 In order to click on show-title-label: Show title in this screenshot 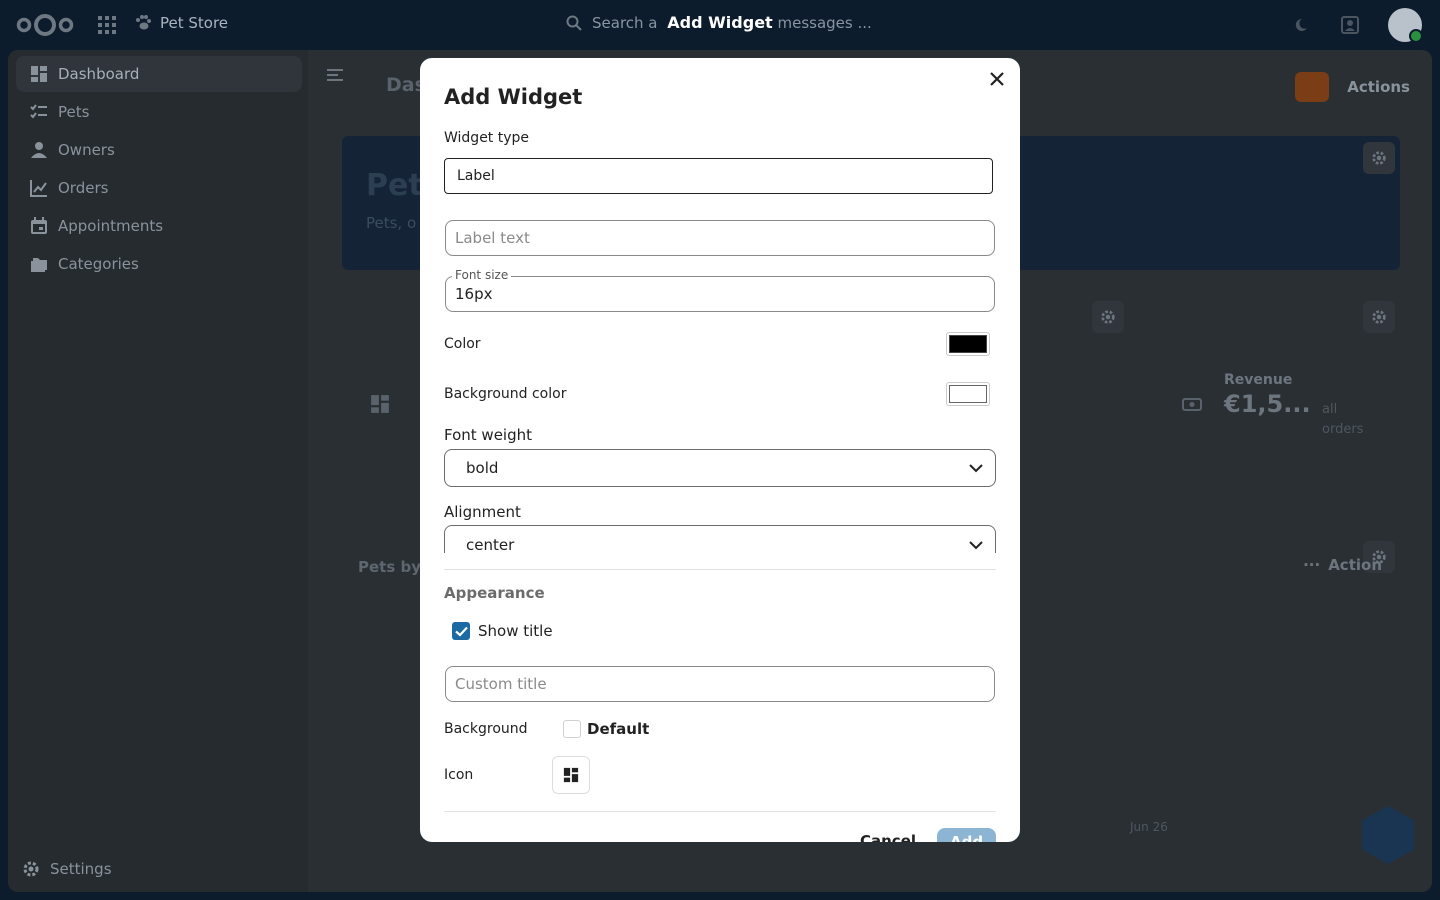, I will do `click(515, 631)`.